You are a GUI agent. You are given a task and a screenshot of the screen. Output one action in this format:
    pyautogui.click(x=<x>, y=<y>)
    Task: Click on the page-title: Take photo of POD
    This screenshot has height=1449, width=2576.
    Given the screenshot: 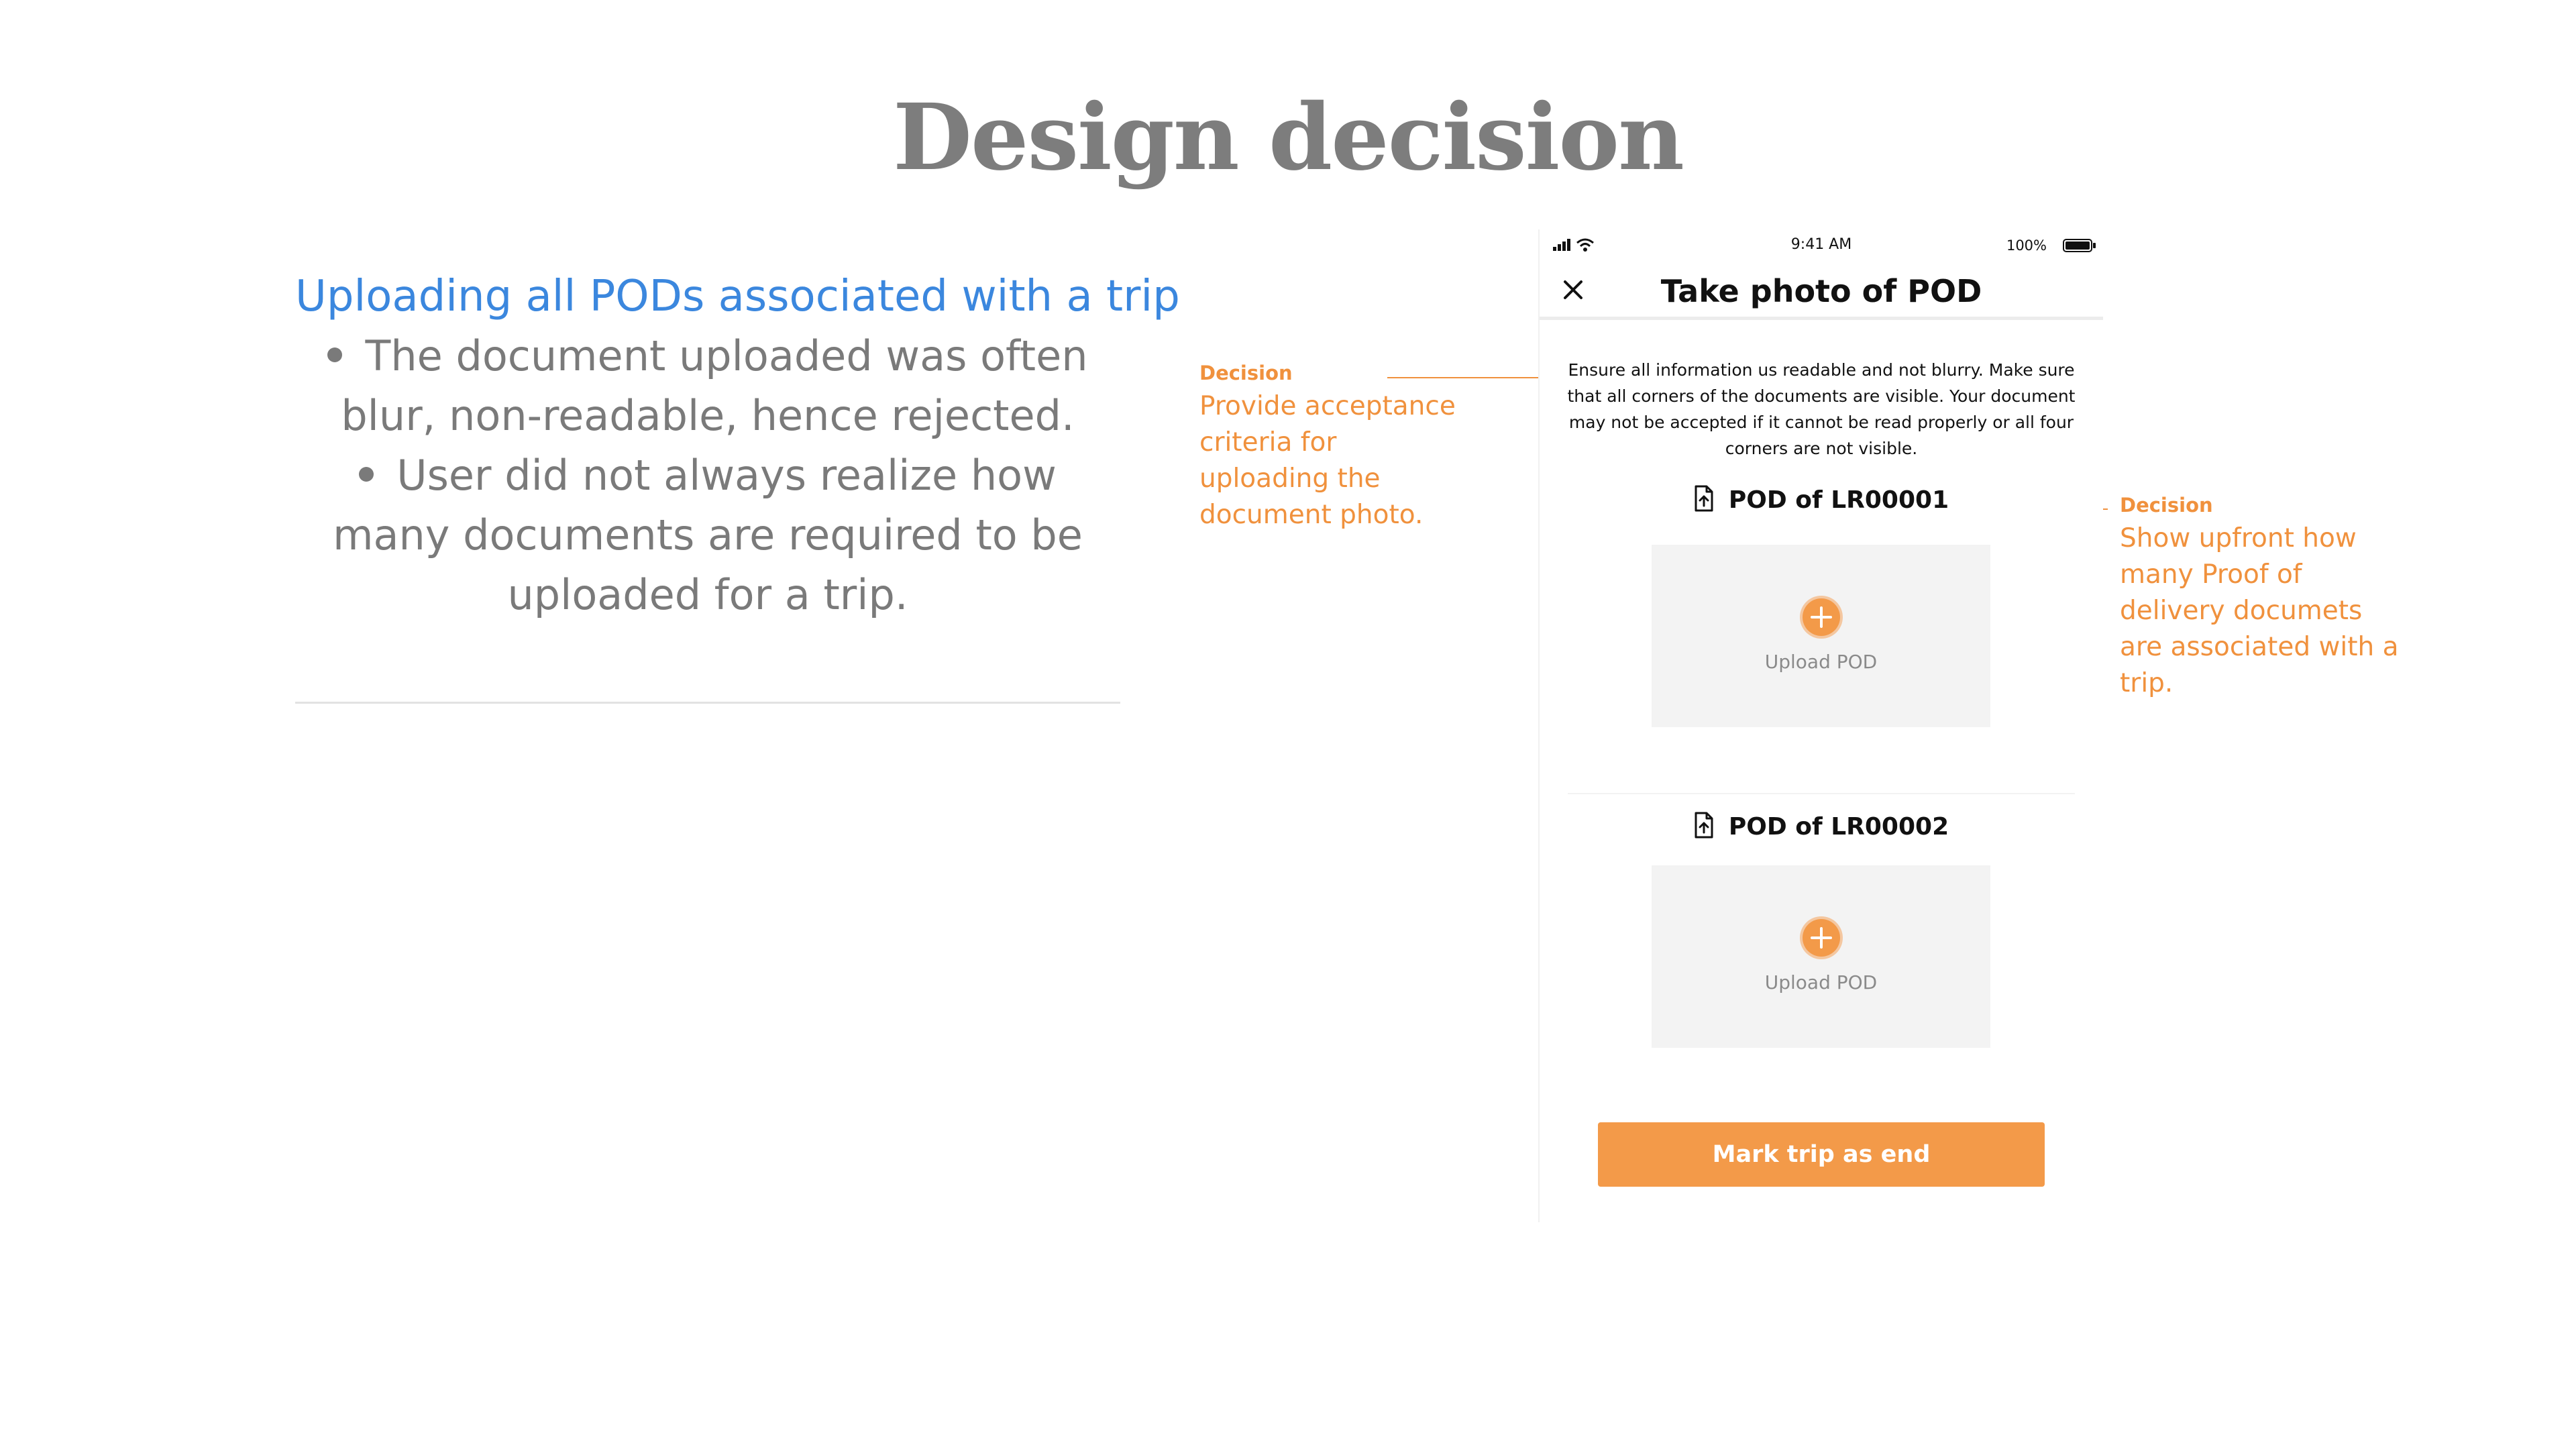 What is the action you would take?
    pyautogui.click(x=1821, y=291)
    